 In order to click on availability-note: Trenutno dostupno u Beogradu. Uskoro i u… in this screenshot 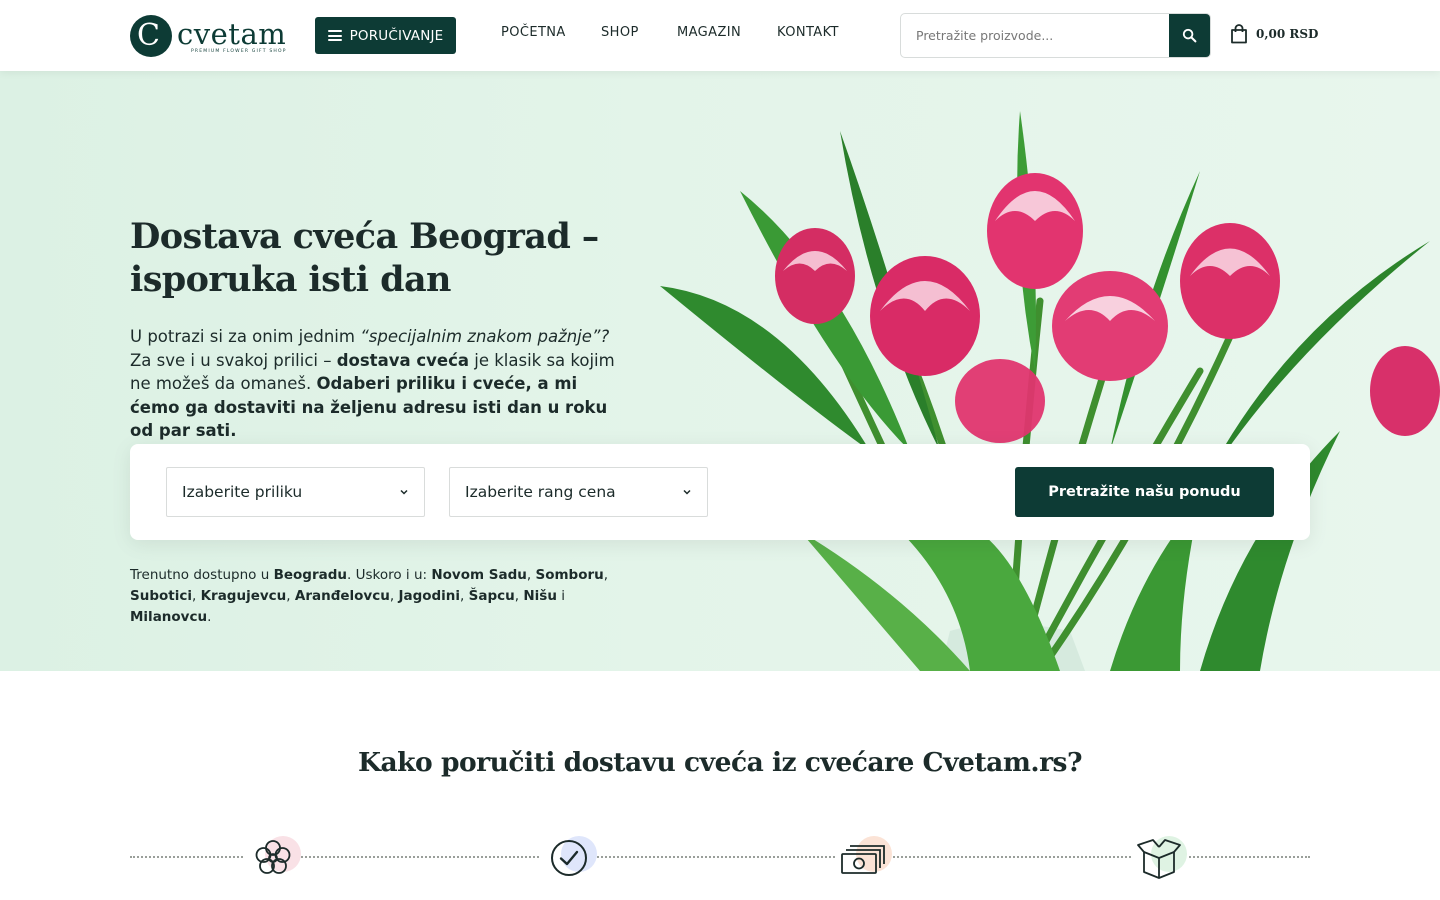, I will do `click(369, 596)`.